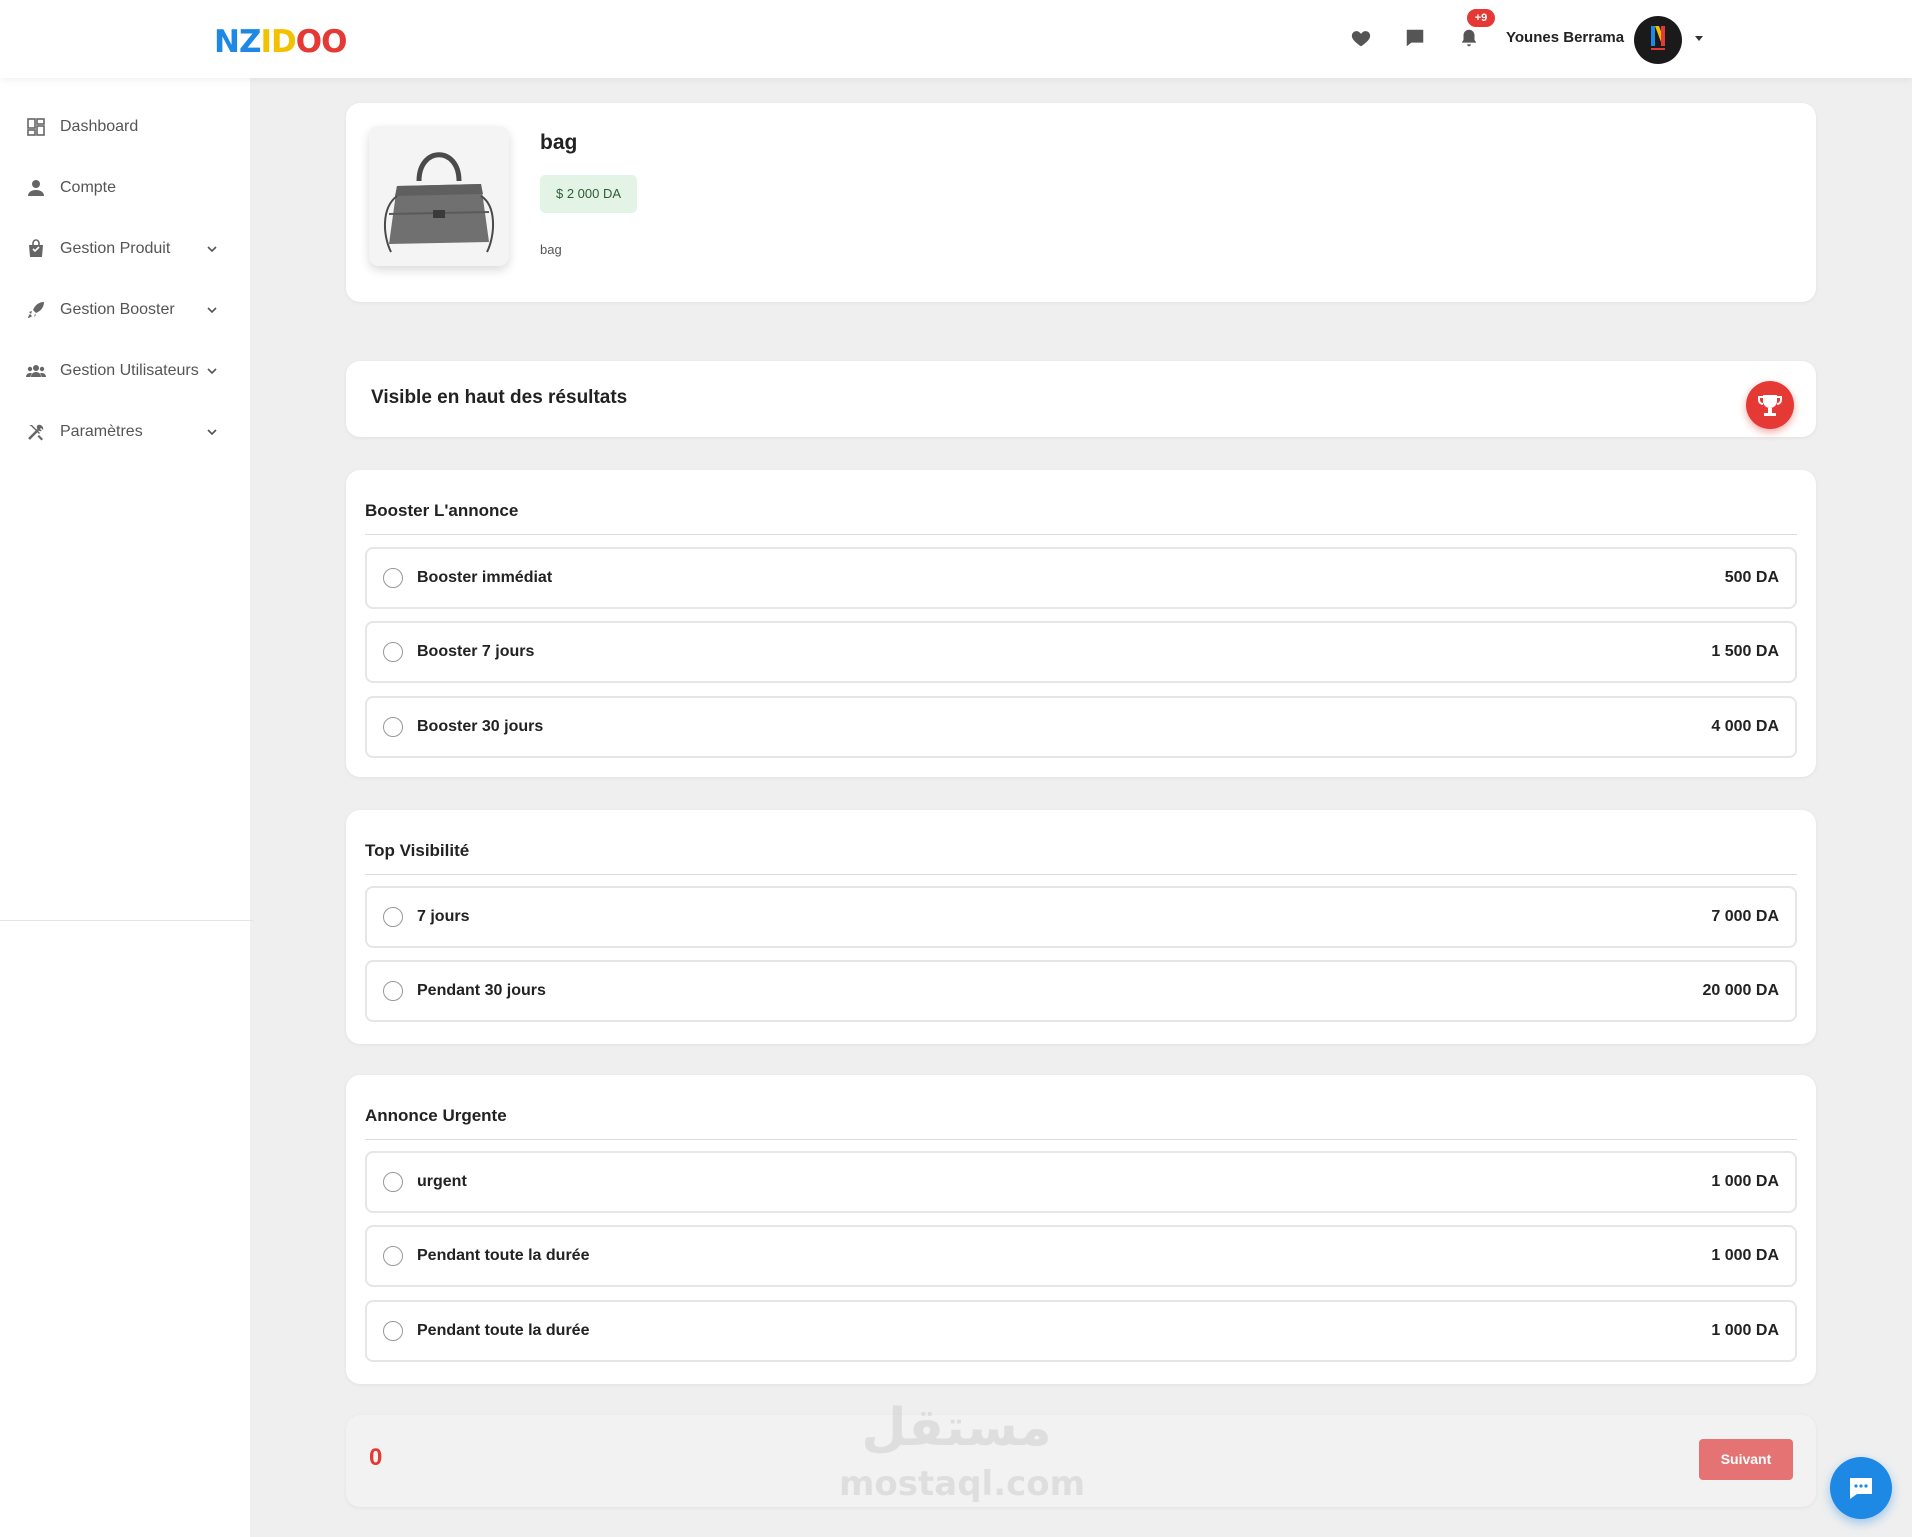 This screenshot has height=1537, width=1912. I want to click on option-price: 4 000 DA, so click(1745, 726).